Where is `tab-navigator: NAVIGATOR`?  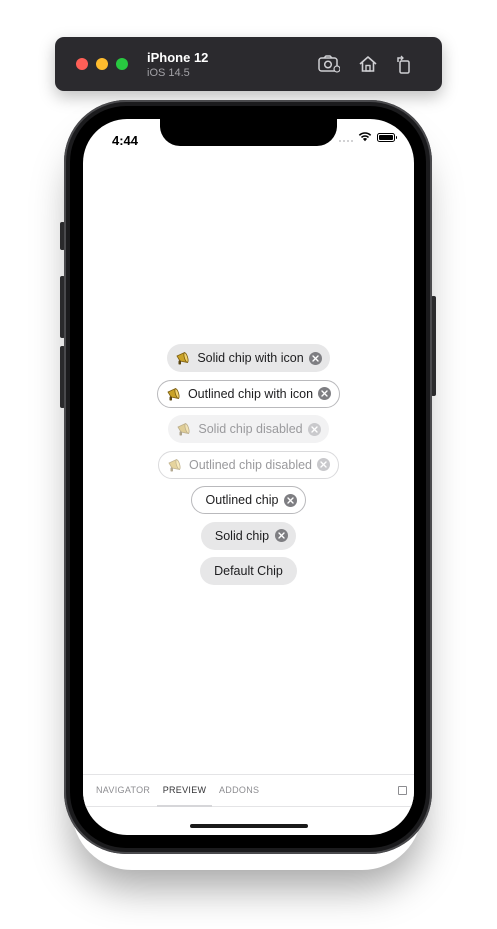 tab-navigator: NAVIGATOR is located at coordinates (123, 791).